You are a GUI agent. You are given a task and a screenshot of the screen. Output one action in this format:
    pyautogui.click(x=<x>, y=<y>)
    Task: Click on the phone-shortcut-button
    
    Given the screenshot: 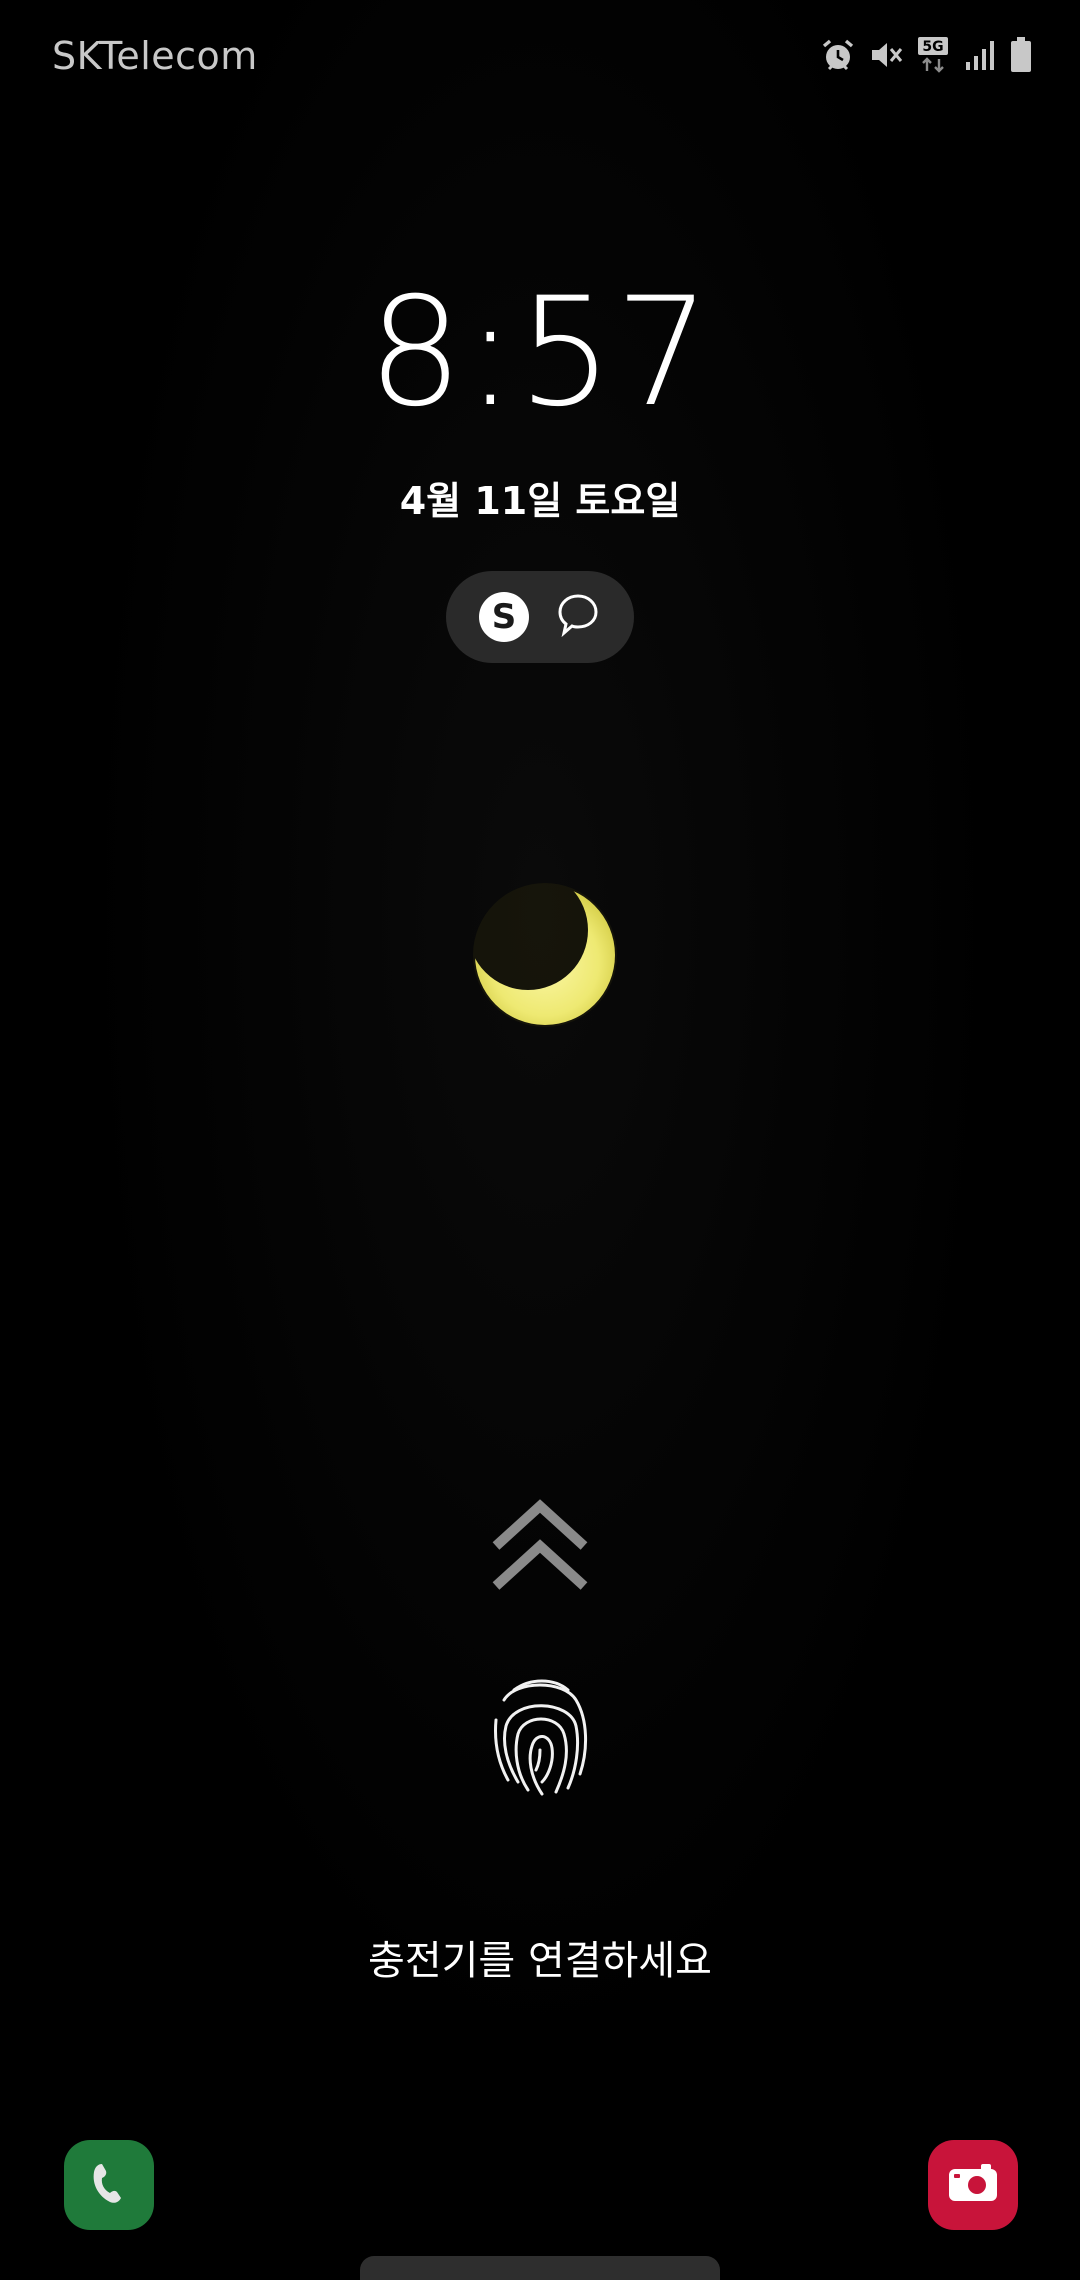 What is the action you would take?
    pyautogui.click(x=109, y=2185)
    